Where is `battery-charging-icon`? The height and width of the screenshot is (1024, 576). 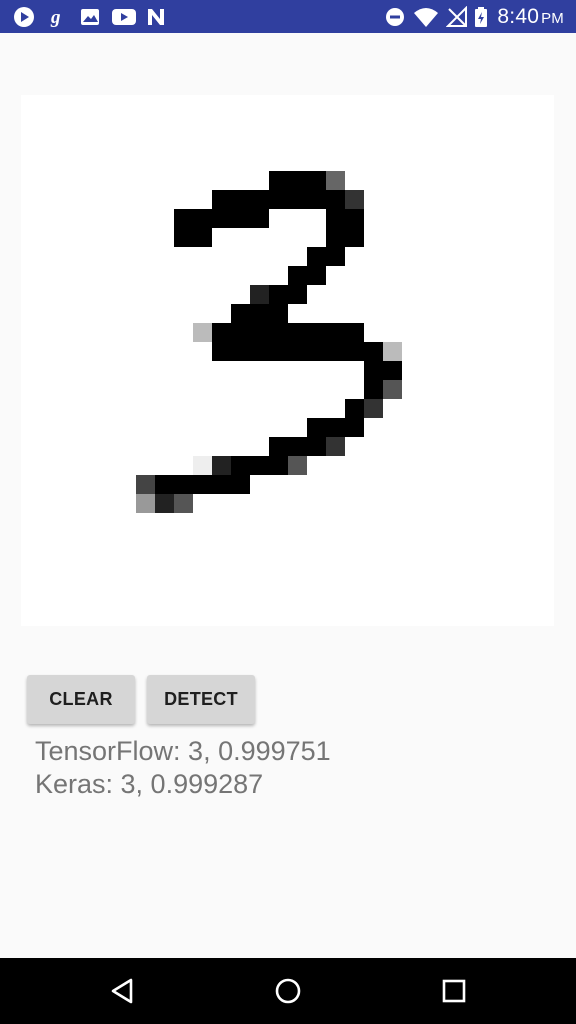 battery-charging-icon is located at coordinates (481, 17).